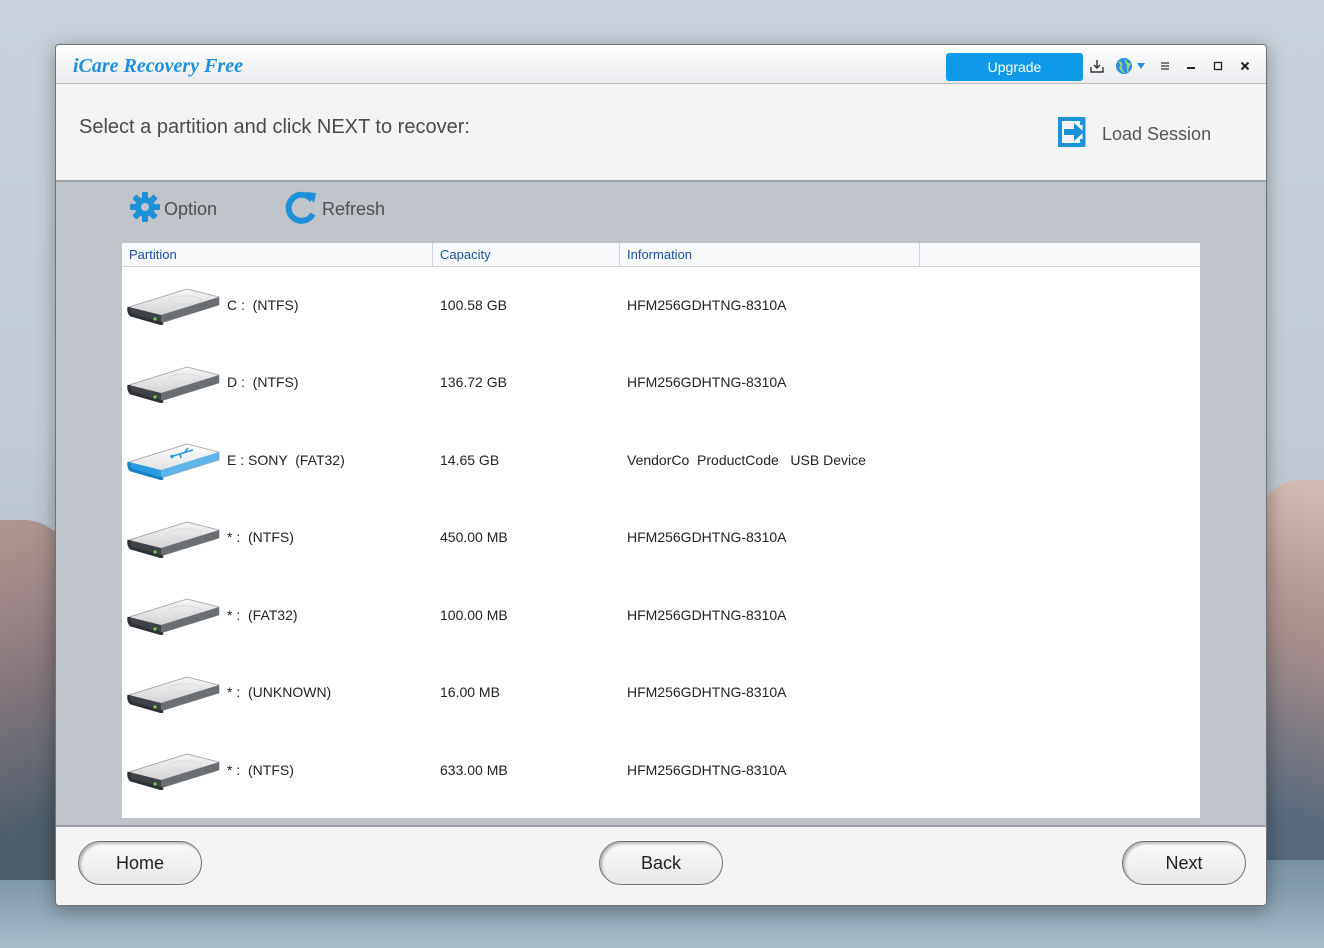  I want to click on maximize-icon, so click(1218, 66).